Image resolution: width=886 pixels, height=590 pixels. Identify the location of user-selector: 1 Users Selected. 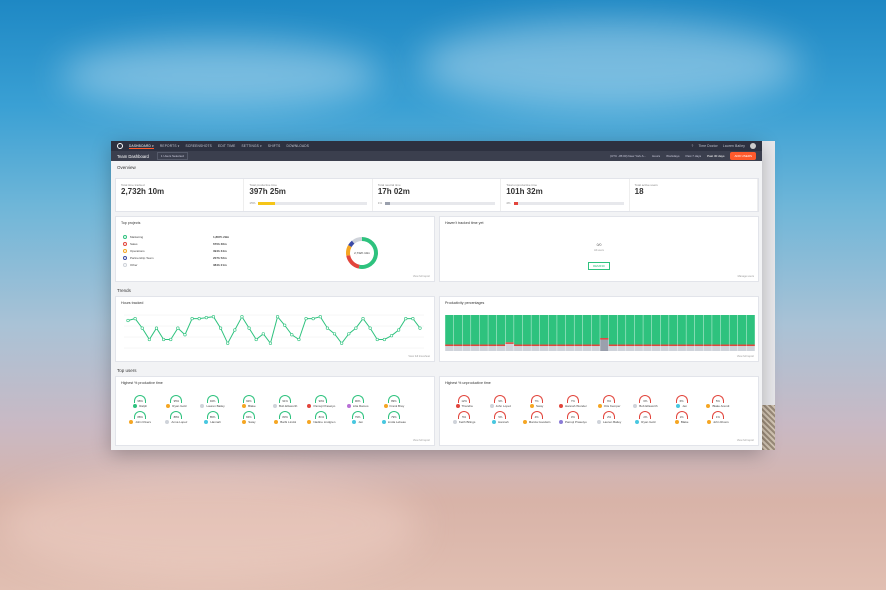
(172, 156).